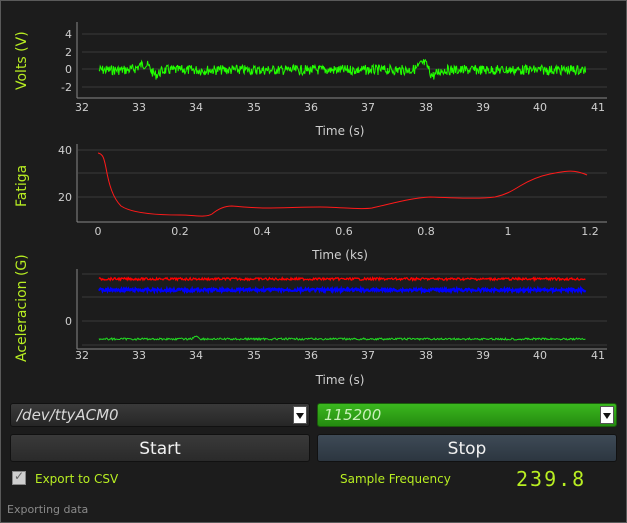  Describe the element at coordinates (483, 355) in the screenshot. I see `accel-xtick: 39` at that location.